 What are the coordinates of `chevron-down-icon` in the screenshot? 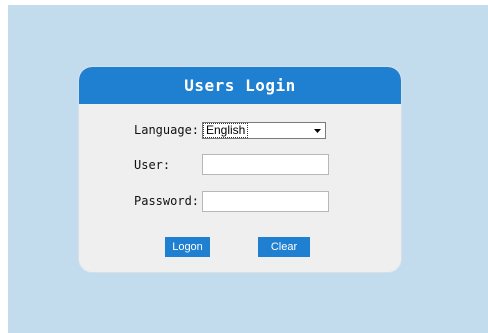 It's located at (317, 130).